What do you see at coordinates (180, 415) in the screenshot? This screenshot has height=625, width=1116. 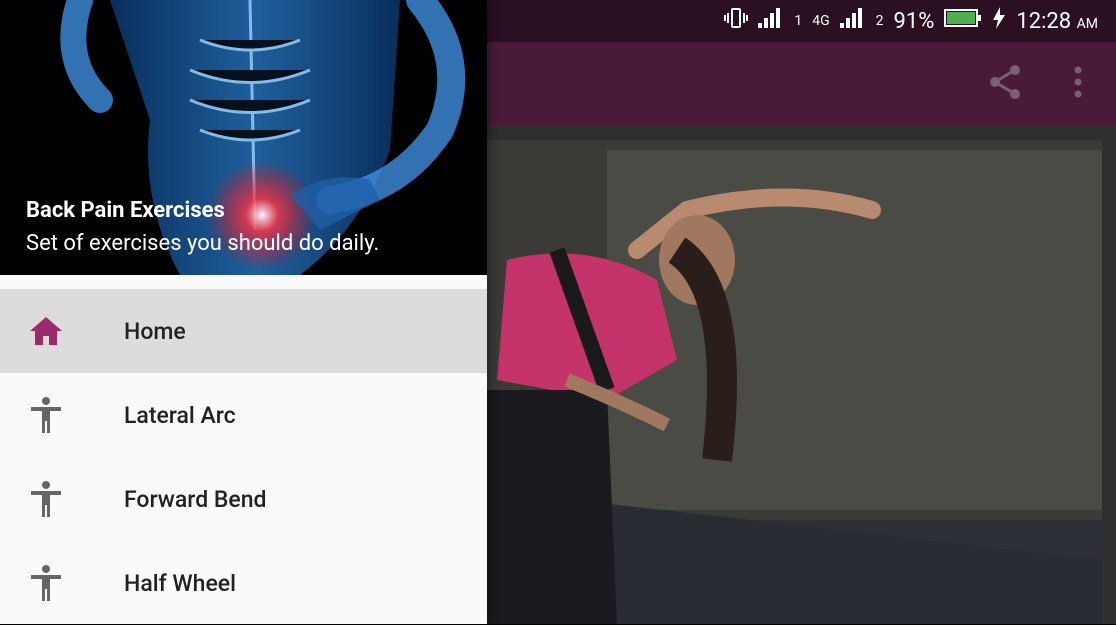 I see `drawer-item-label: Lateral Arc` at bounding box center [180, 415].